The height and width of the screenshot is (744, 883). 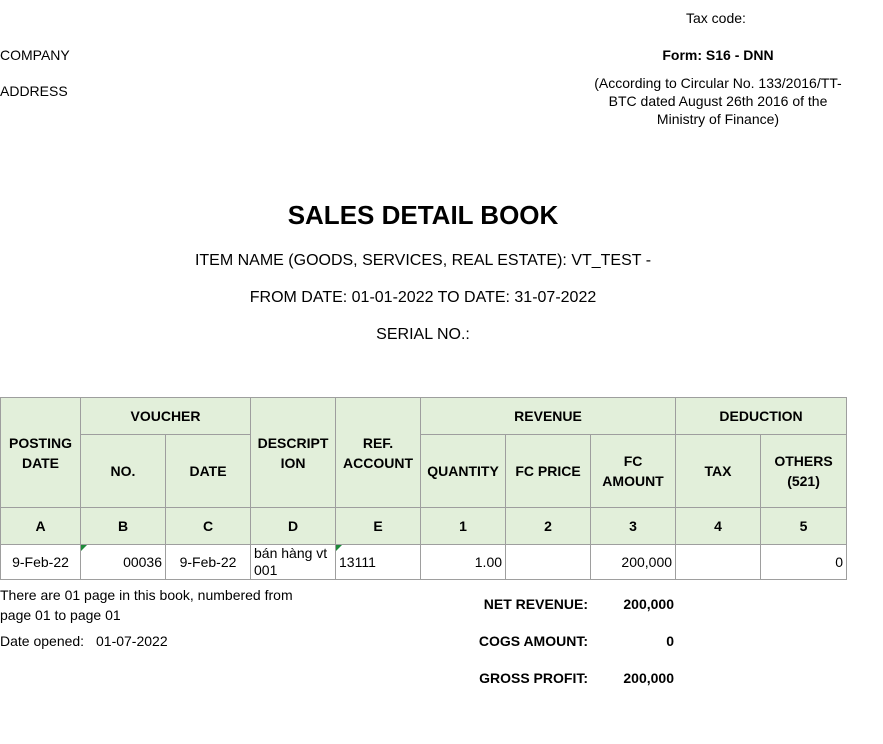 What do you see at coordinates (718, 526) in the screenshot?
I see `column-code: 4` at bounding box center [718, 526].